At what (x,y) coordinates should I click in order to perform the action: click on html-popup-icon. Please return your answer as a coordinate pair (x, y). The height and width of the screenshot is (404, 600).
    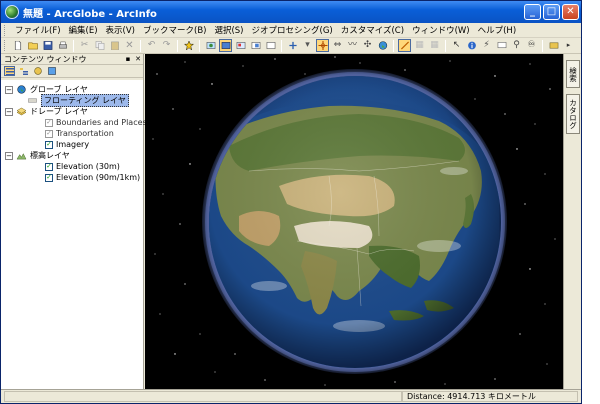
    Looking at the image, I should click on (501, 45).